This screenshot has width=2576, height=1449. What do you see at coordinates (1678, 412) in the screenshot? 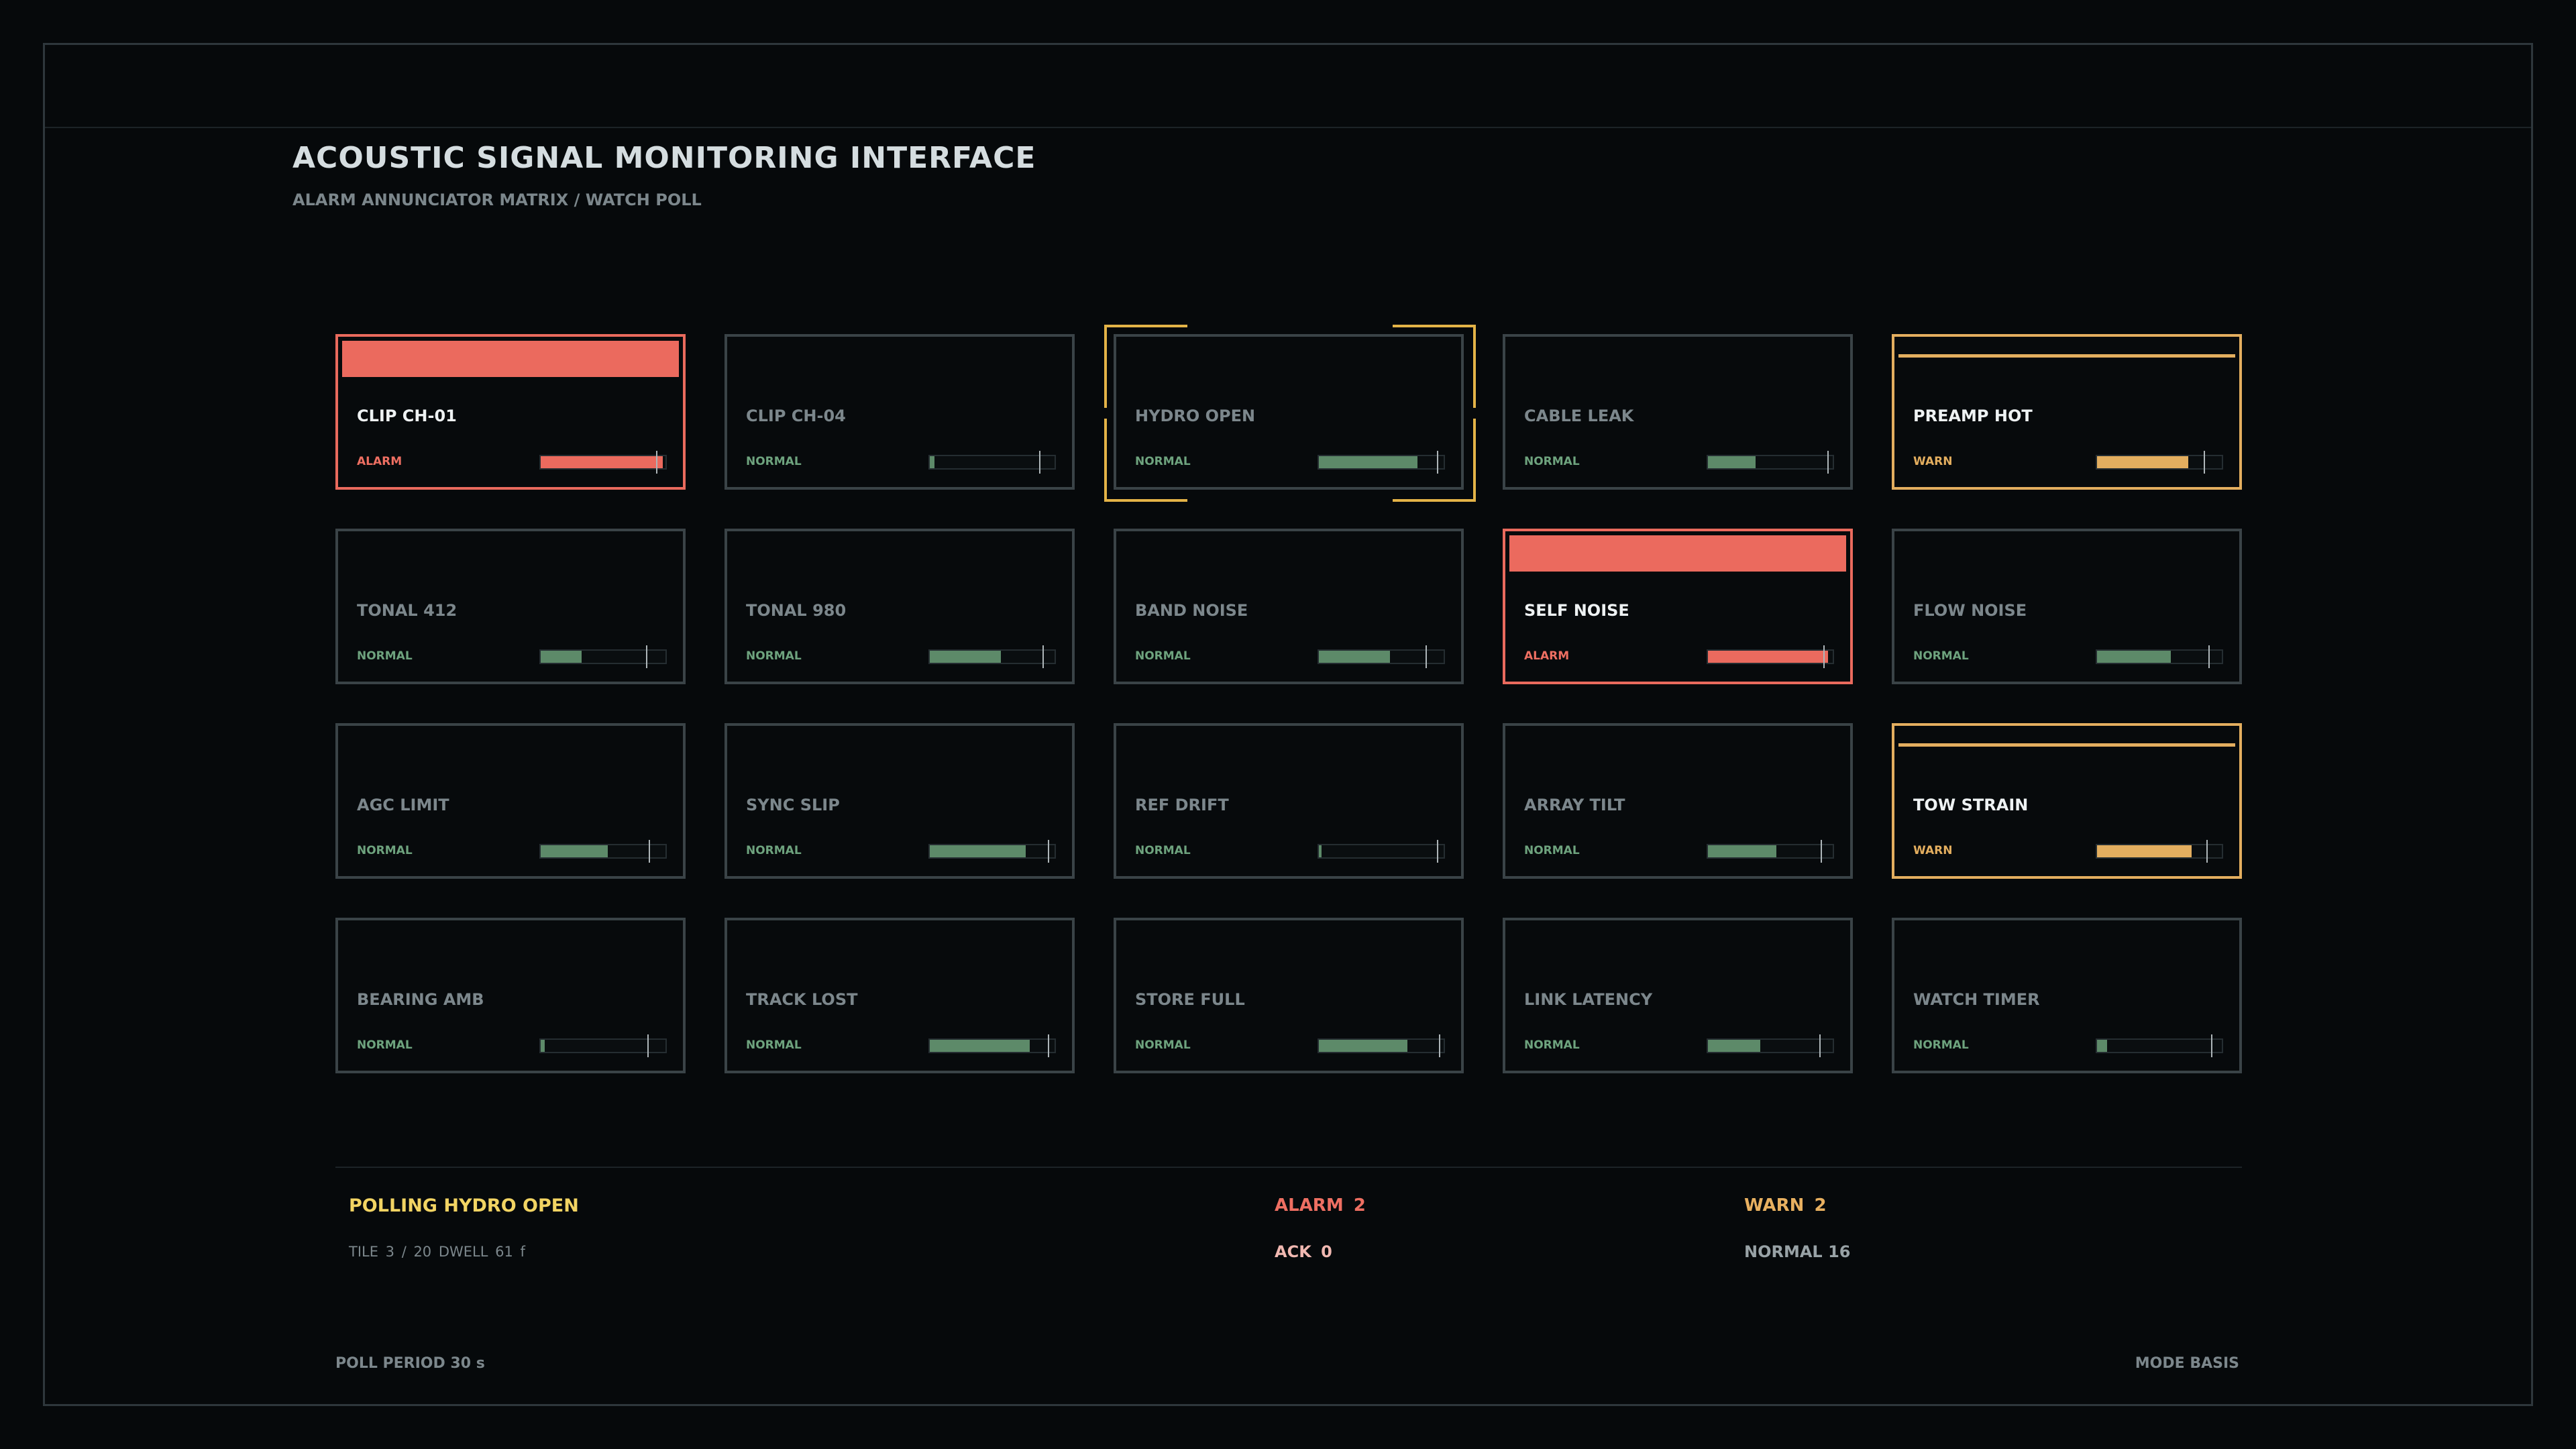
I see `annunciator-tile: CABLE LEAK NORMAL` at bounding box center [1678, 412].